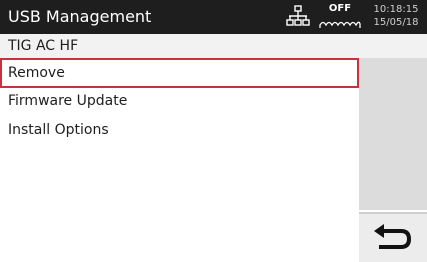 The image size is (427, 262). Describe the element at coordinates (213, 17) in the screenshot. I see `title-bar: USB Management OFF 10:18:15 15/05/18` at that location.